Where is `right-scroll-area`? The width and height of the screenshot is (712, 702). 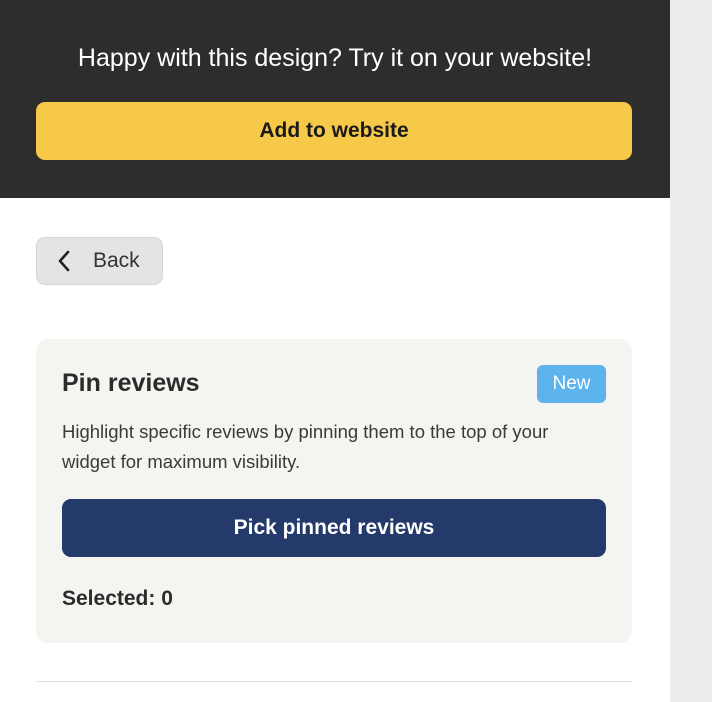
right-scroll-area is located at coordinates (691, 351).